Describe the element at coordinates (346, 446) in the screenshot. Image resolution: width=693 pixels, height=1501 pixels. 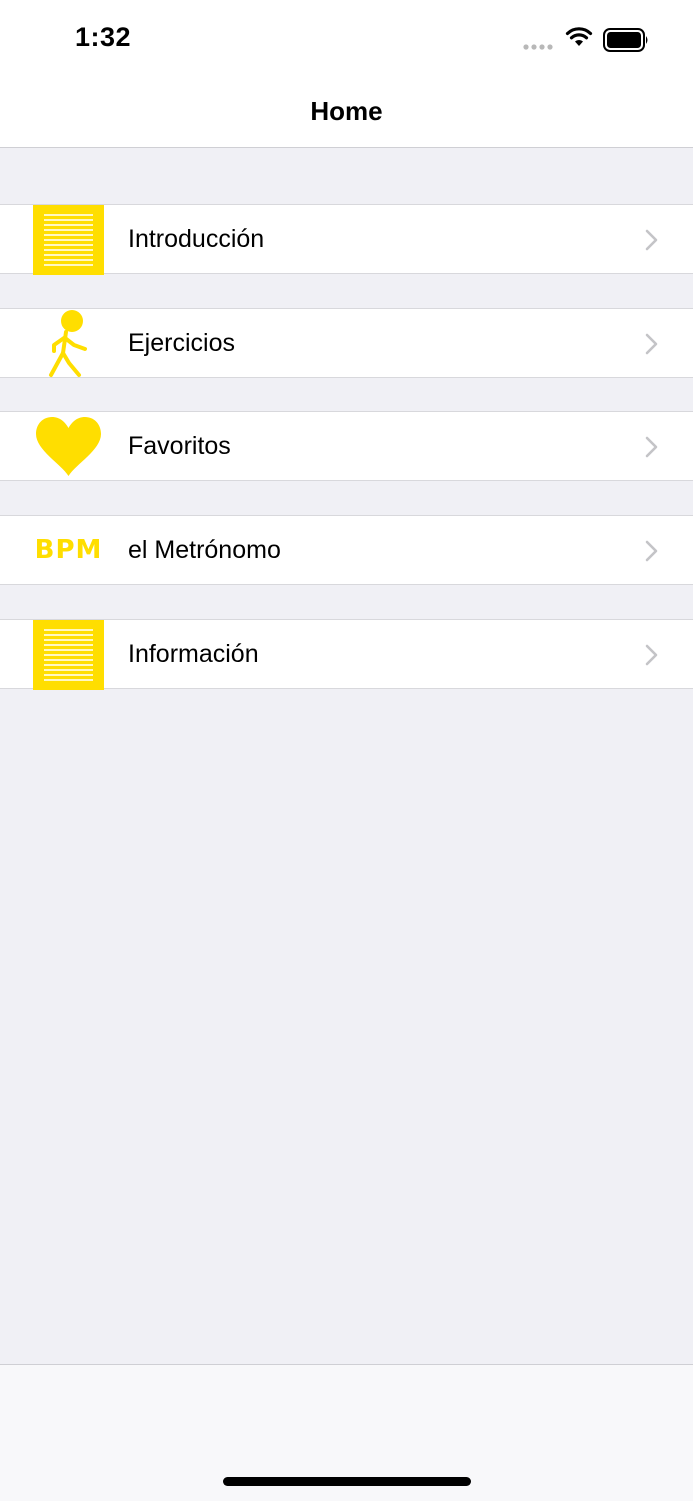
I see `menu-item-favoritos: Favoritos` at that location.